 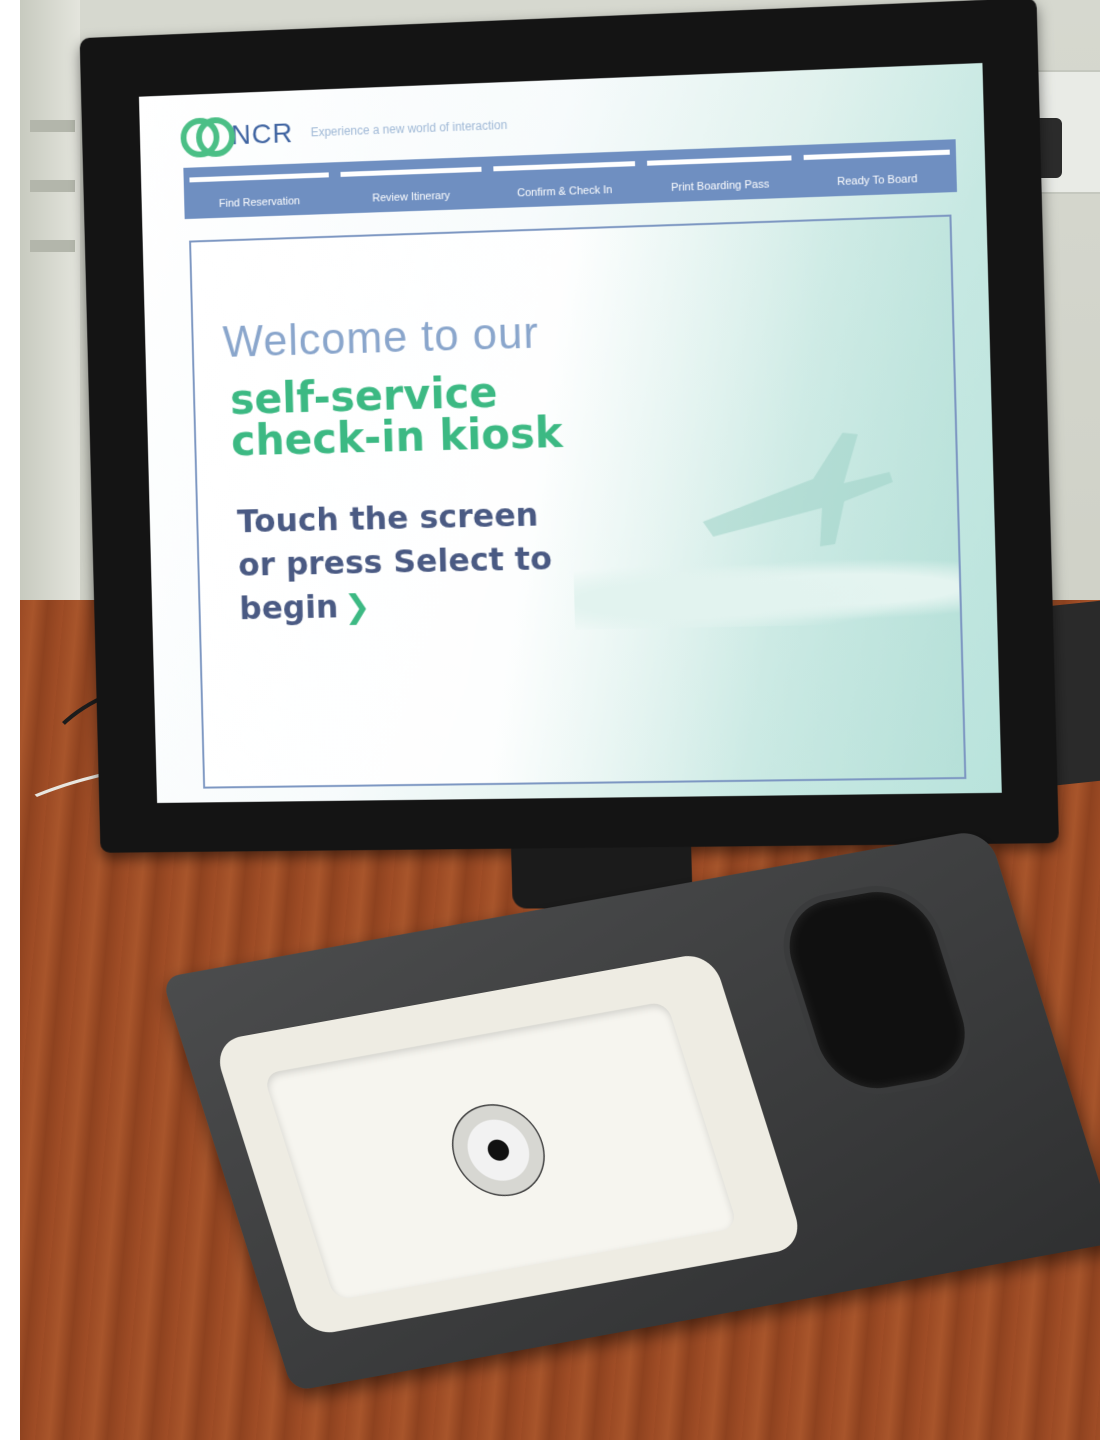 I want to click on prompt-line: begin ❯, so click(x=427, y=604).